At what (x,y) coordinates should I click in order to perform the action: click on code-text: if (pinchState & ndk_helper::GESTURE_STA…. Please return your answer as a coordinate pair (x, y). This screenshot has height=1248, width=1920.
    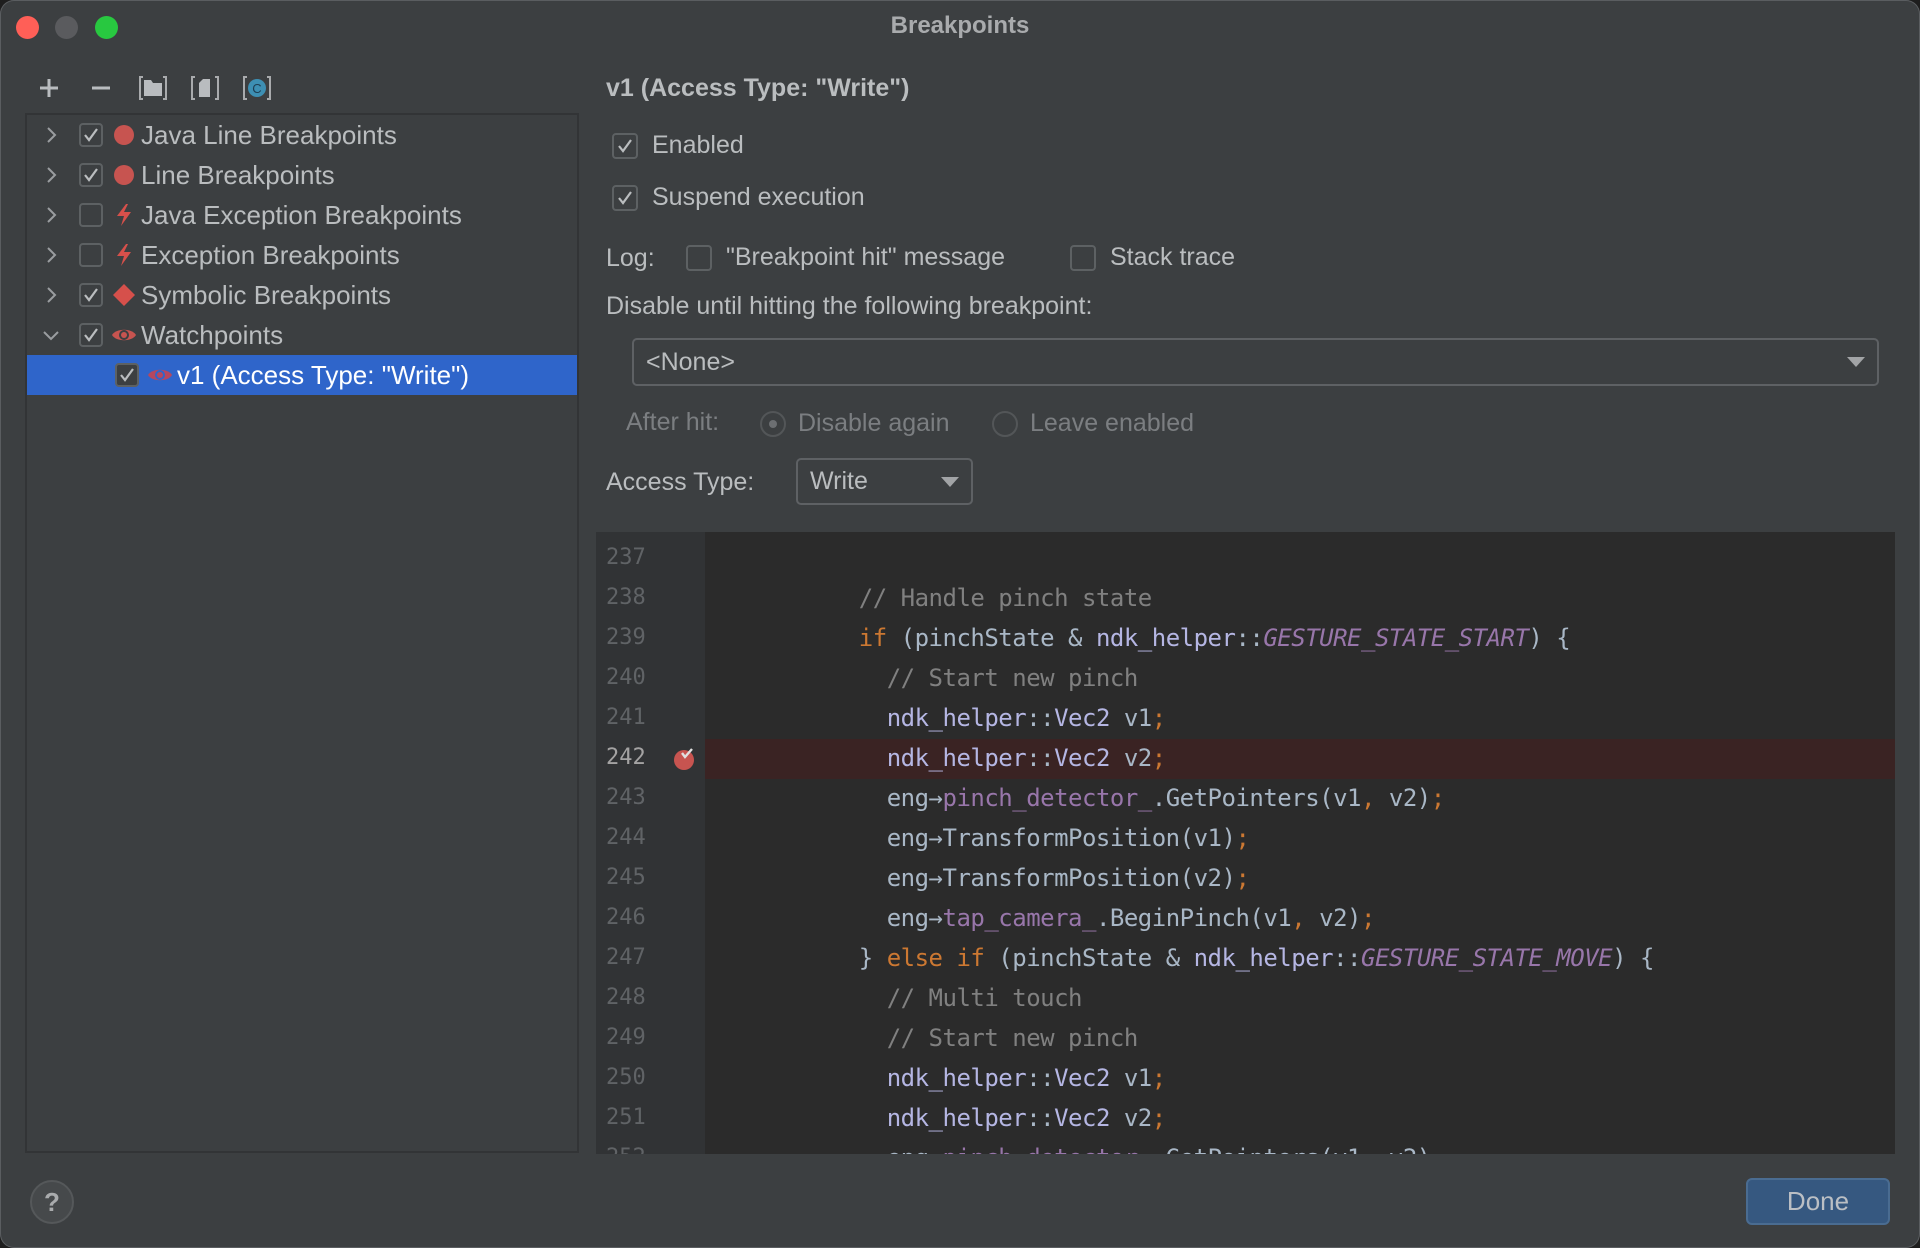
    Looking at the image, I should click on (1187, 638).